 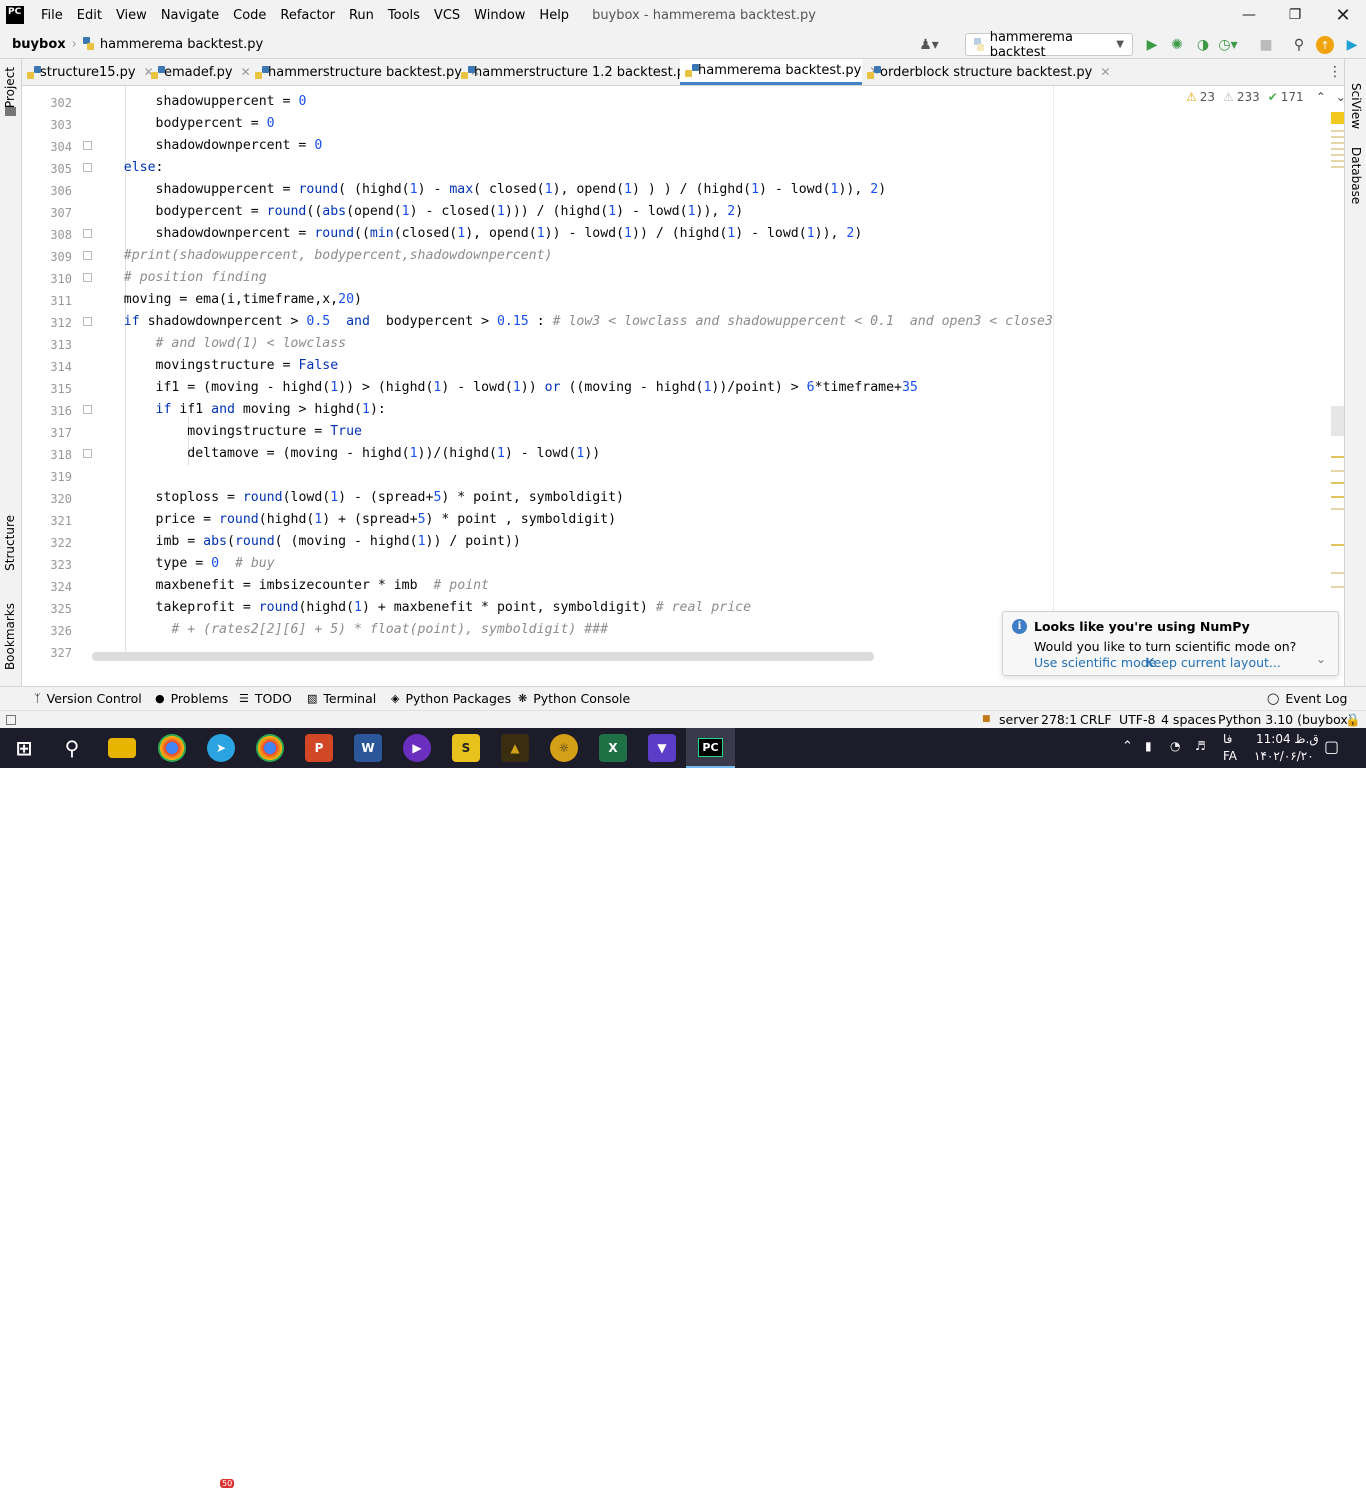 What do you see at coordinates (1321, 659) in the screenshot?
I see `expand-chevron-icon: ⌄` at bounding box center [1321, 659].